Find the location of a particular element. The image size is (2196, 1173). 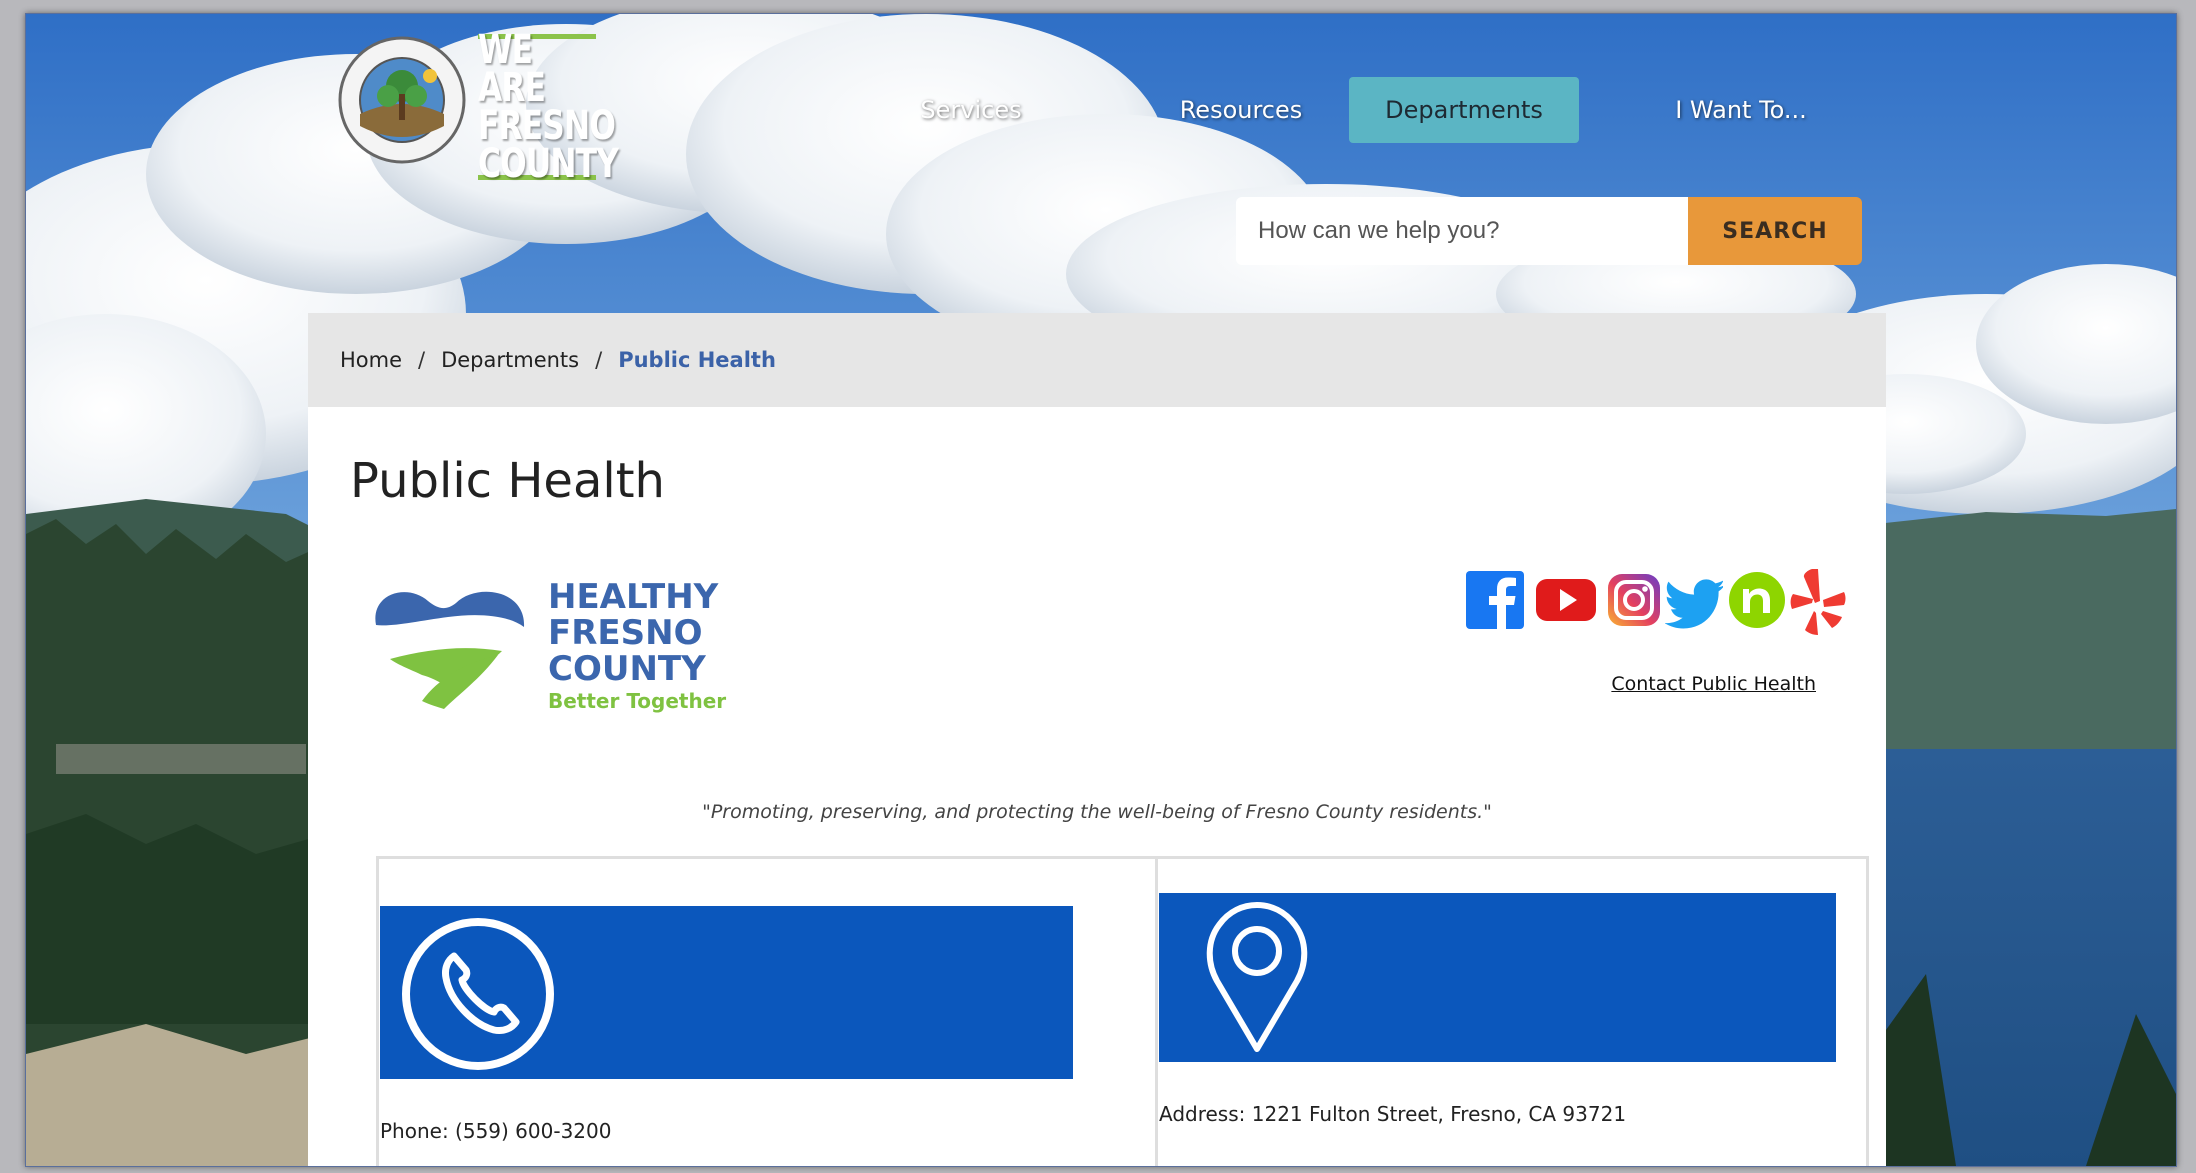

we-are-fresno-county-logo: WE ARE FRESNO COUNTY is located at coordinates (548, 107).